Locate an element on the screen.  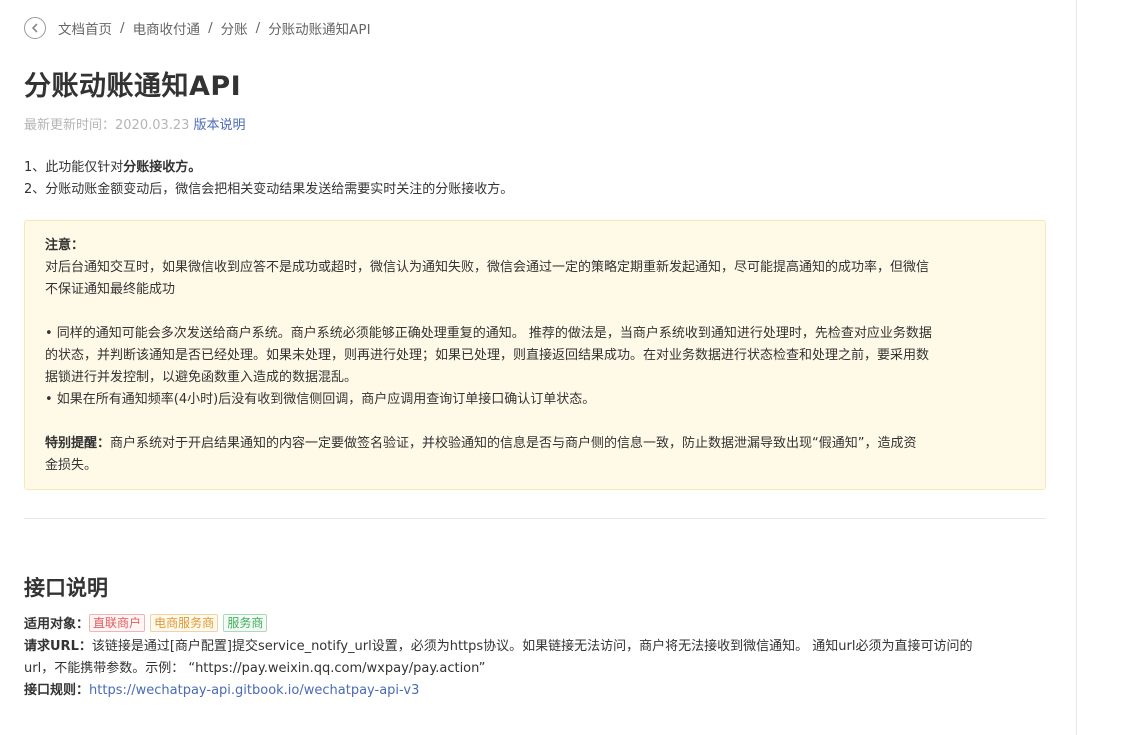
intro-item-2: 2、分账动账金额变动后，微信会把相关变动结果发送给需要实时关注的分账接收方。 is located at coordinates (269, 189).